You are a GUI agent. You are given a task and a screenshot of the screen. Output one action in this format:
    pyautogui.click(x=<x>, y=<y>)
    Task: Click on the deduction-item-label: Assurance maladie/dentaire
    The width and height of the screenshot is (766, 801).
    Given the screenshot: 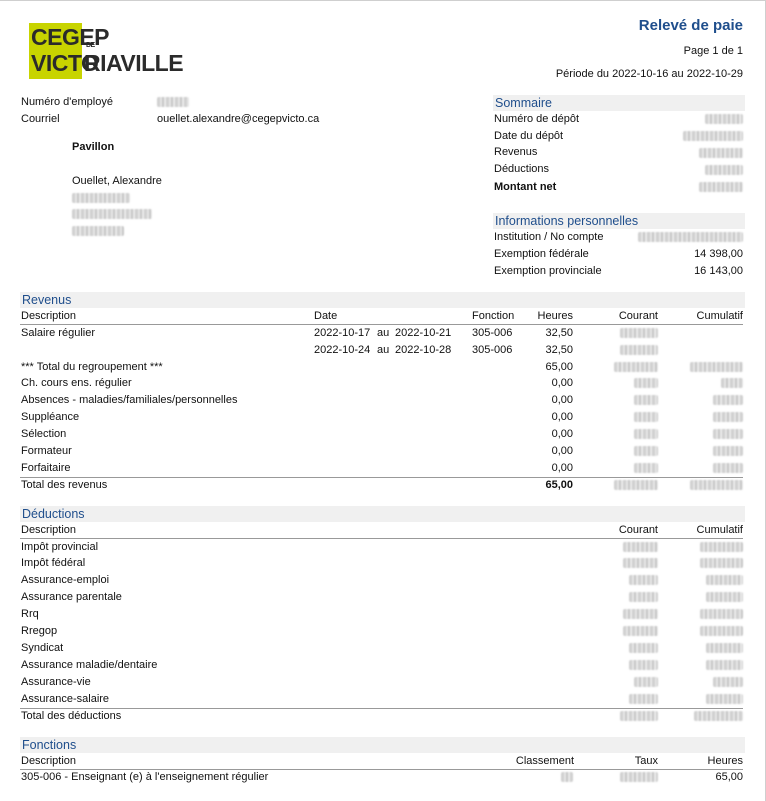 What is the action you would take?
    pyautogui.click(x=89, y=665)
    